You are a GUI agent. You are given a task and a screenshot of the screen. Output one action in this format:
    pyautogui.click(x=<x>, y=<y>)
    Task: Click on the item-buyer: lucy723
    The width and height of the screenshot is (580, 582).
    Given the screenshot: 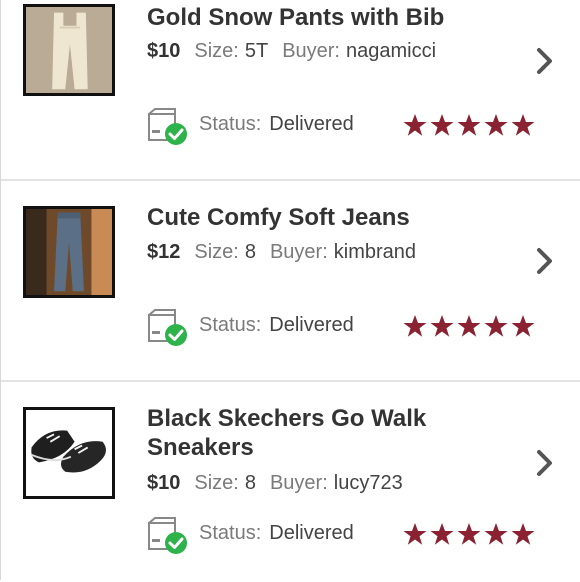 What is the action you would take?
    pyautogui.click(x=368, y=483)
    